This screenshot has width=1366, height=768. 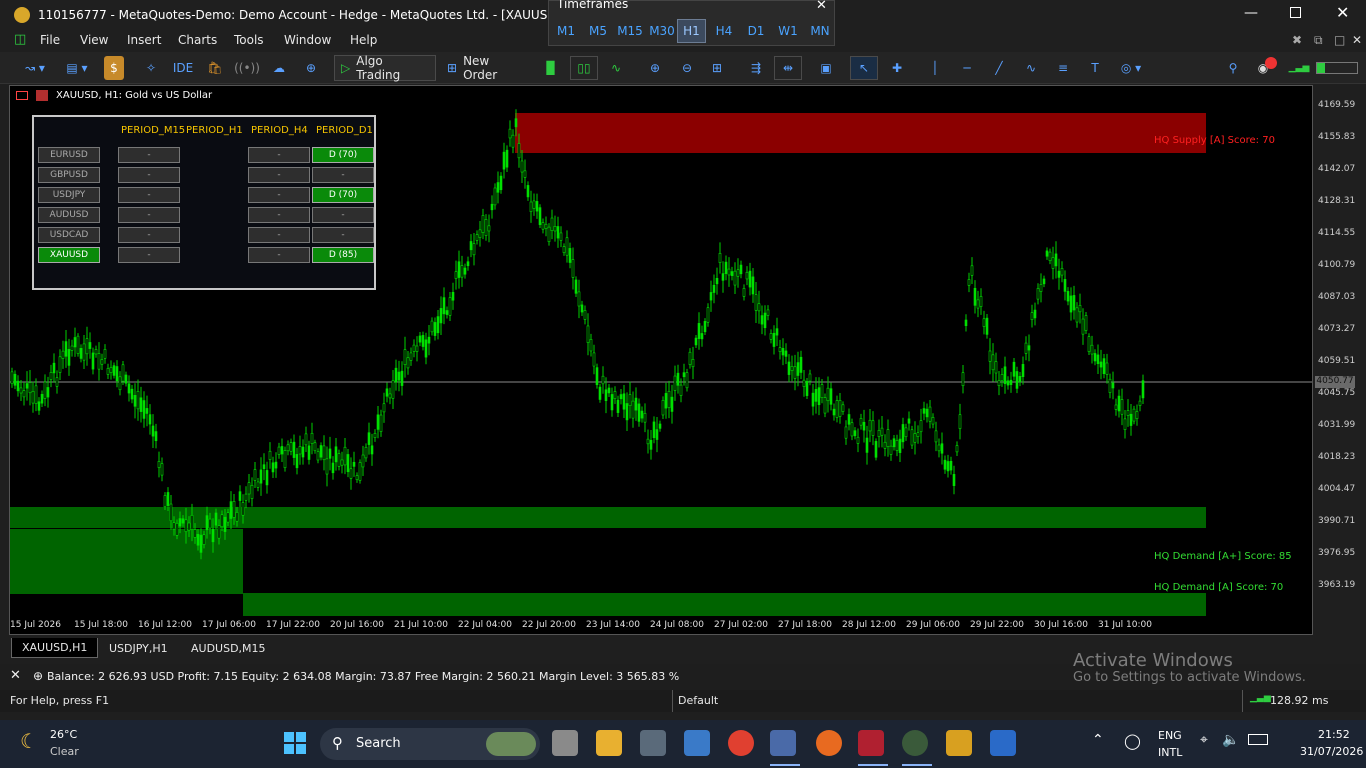 I want to click on text-icon: T, so click(x=1095, y=68).